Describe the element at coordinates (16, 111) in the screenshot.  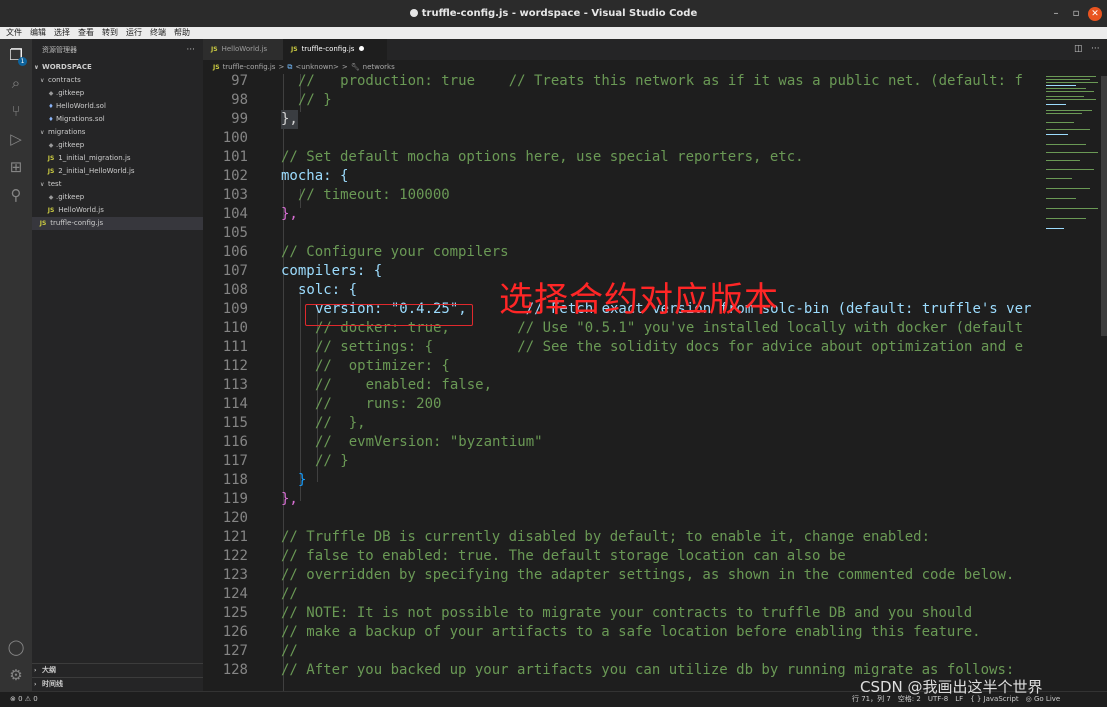
I see `source-control-icon: ⑂` at that location.